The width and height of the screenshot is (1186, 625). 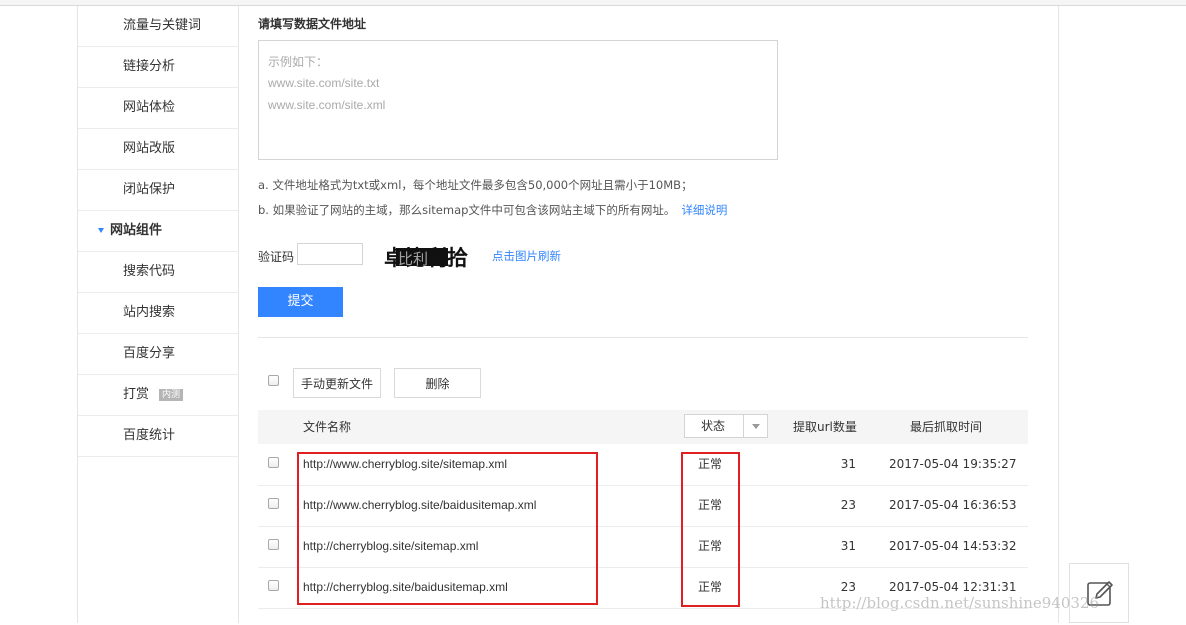 I want to click on sidebar-item-site-revision: 网站改版, so click(x=158, y=149).